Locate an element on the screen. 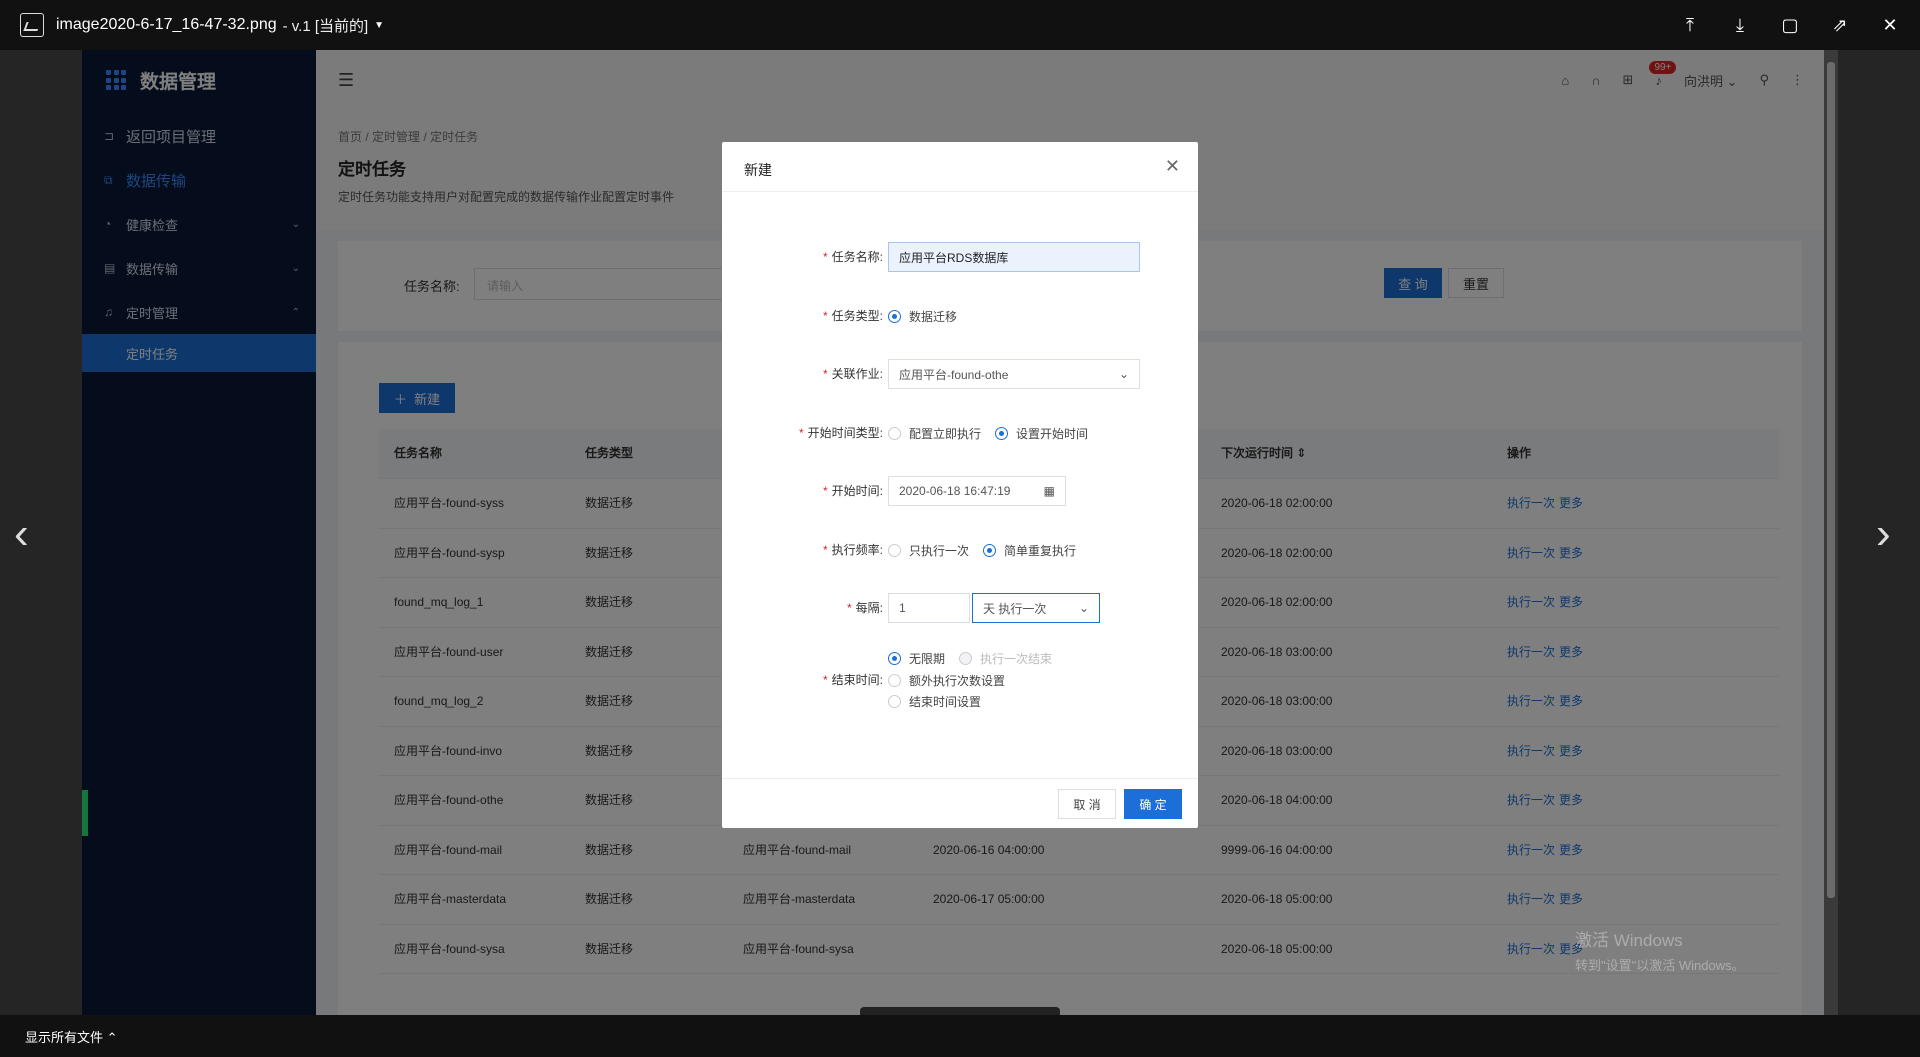 The height and width of the screenshot is (1057, 1920). radio-once: 只执行一次 is located at coordinates (928, 550).